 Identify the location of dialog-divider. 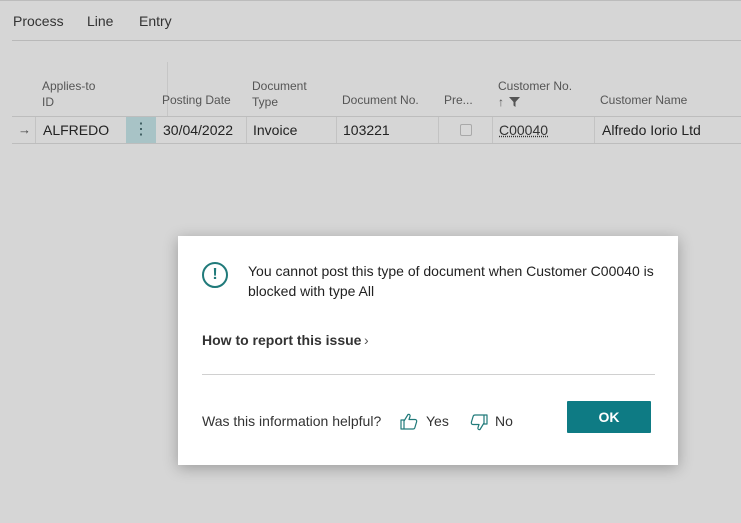
(428, 374).